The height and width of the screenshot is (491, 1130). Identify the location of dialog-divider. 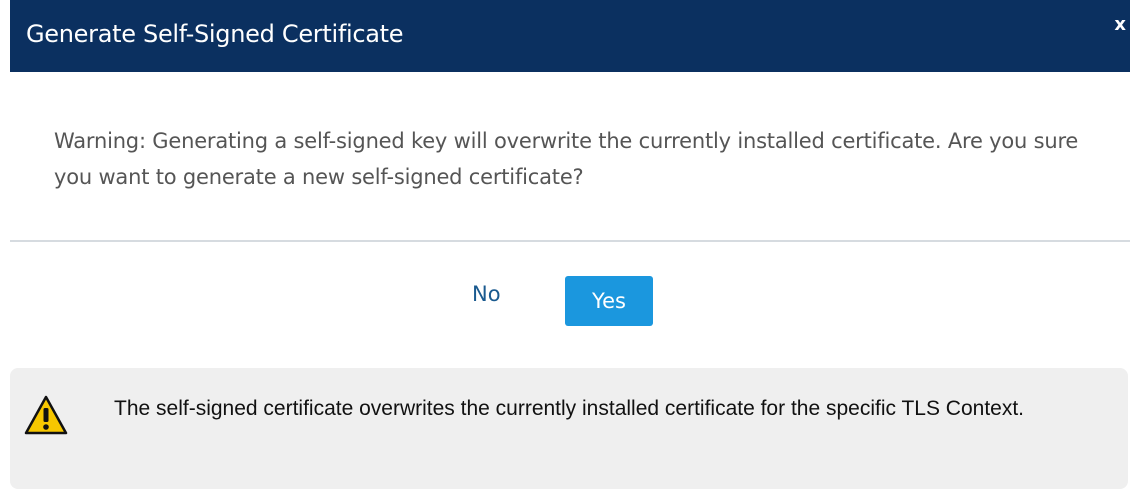
(570, 241).